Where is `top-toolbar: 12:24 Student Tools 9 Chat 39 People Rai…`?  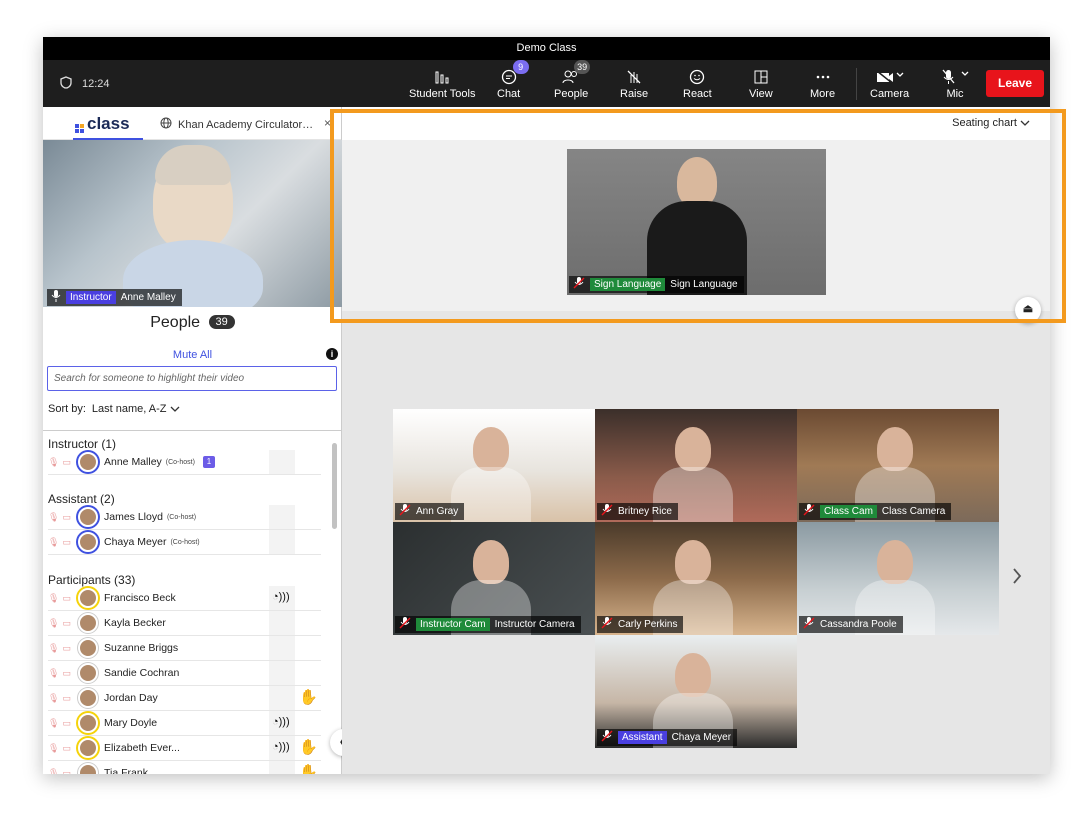
top-toolbar: 12:24 Student Tools 9 Chat 39 People Rai… is located at coordinates (546, 83).